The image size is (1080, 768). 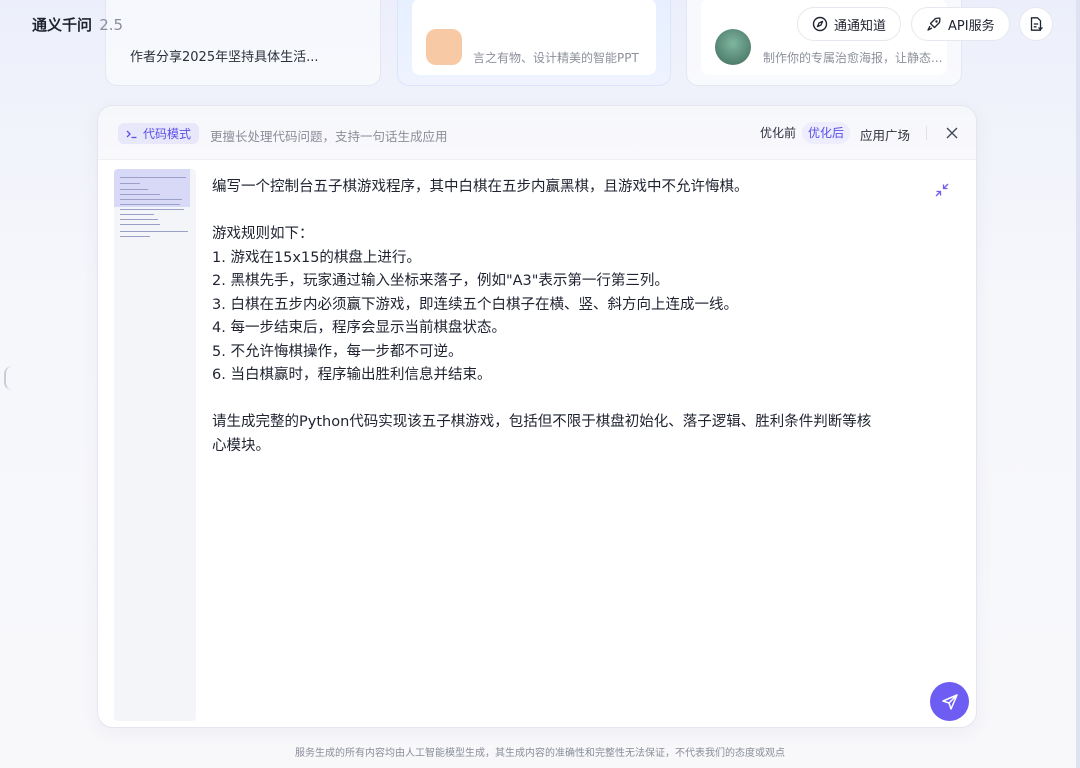 I want to click on prompt-line: 5. 不允许悔棋操作，每一步都不可逆。, so click(x=562, y=353).